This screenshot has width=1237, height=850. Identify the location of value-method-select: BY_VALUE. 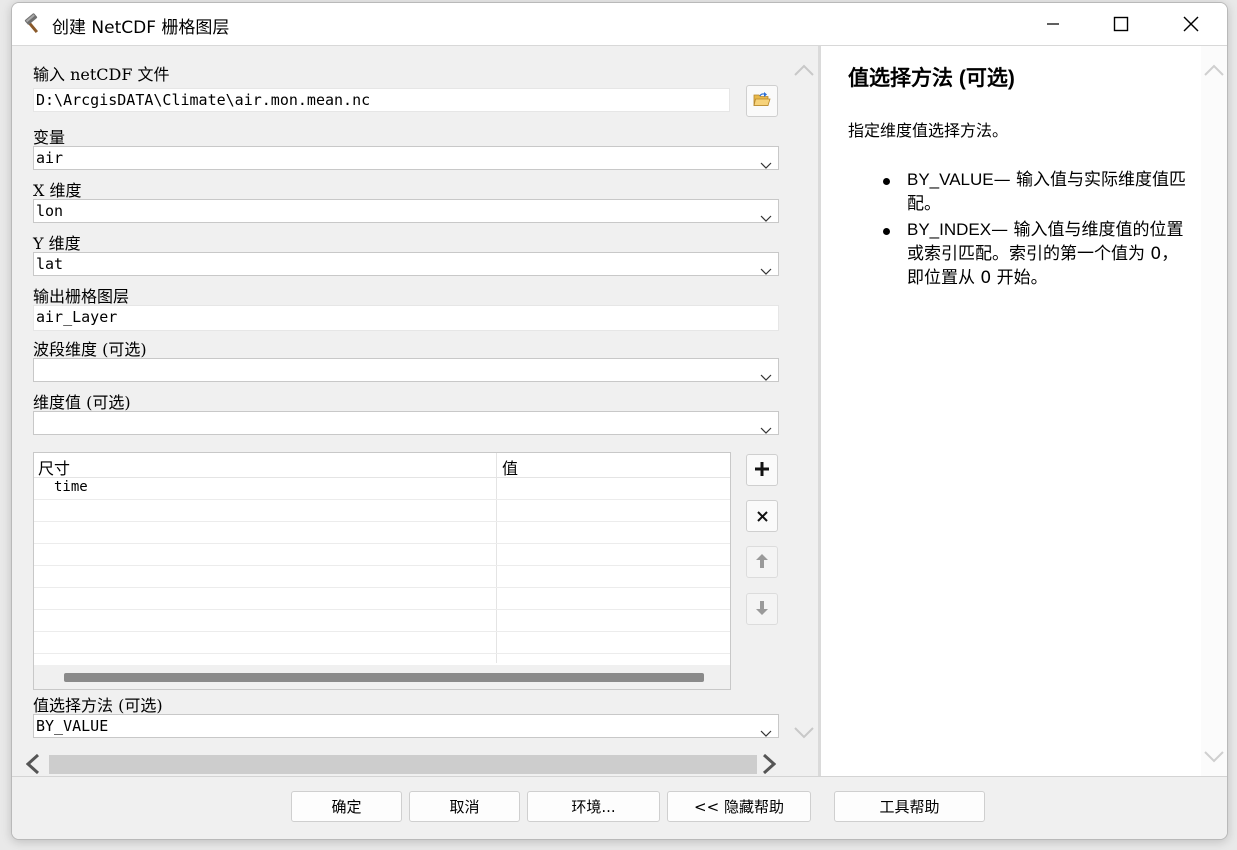
(406, 726).